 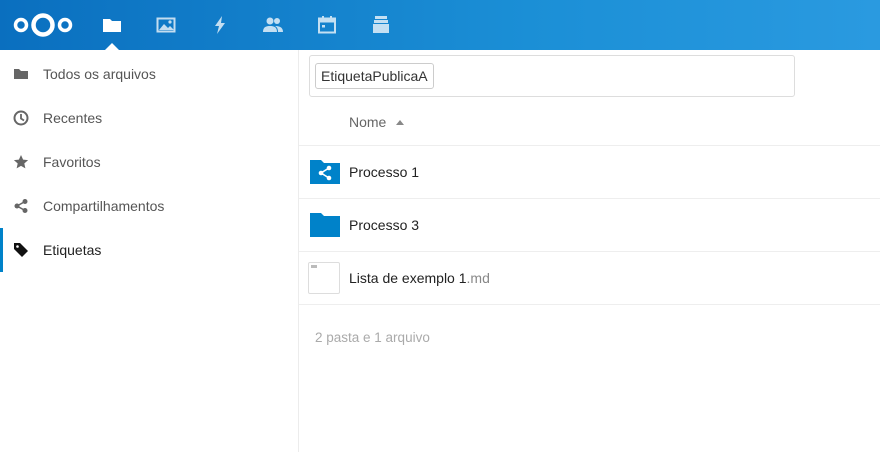 I want to click on file-row-processo-3: Processo 3, so click(x=589, y=225).